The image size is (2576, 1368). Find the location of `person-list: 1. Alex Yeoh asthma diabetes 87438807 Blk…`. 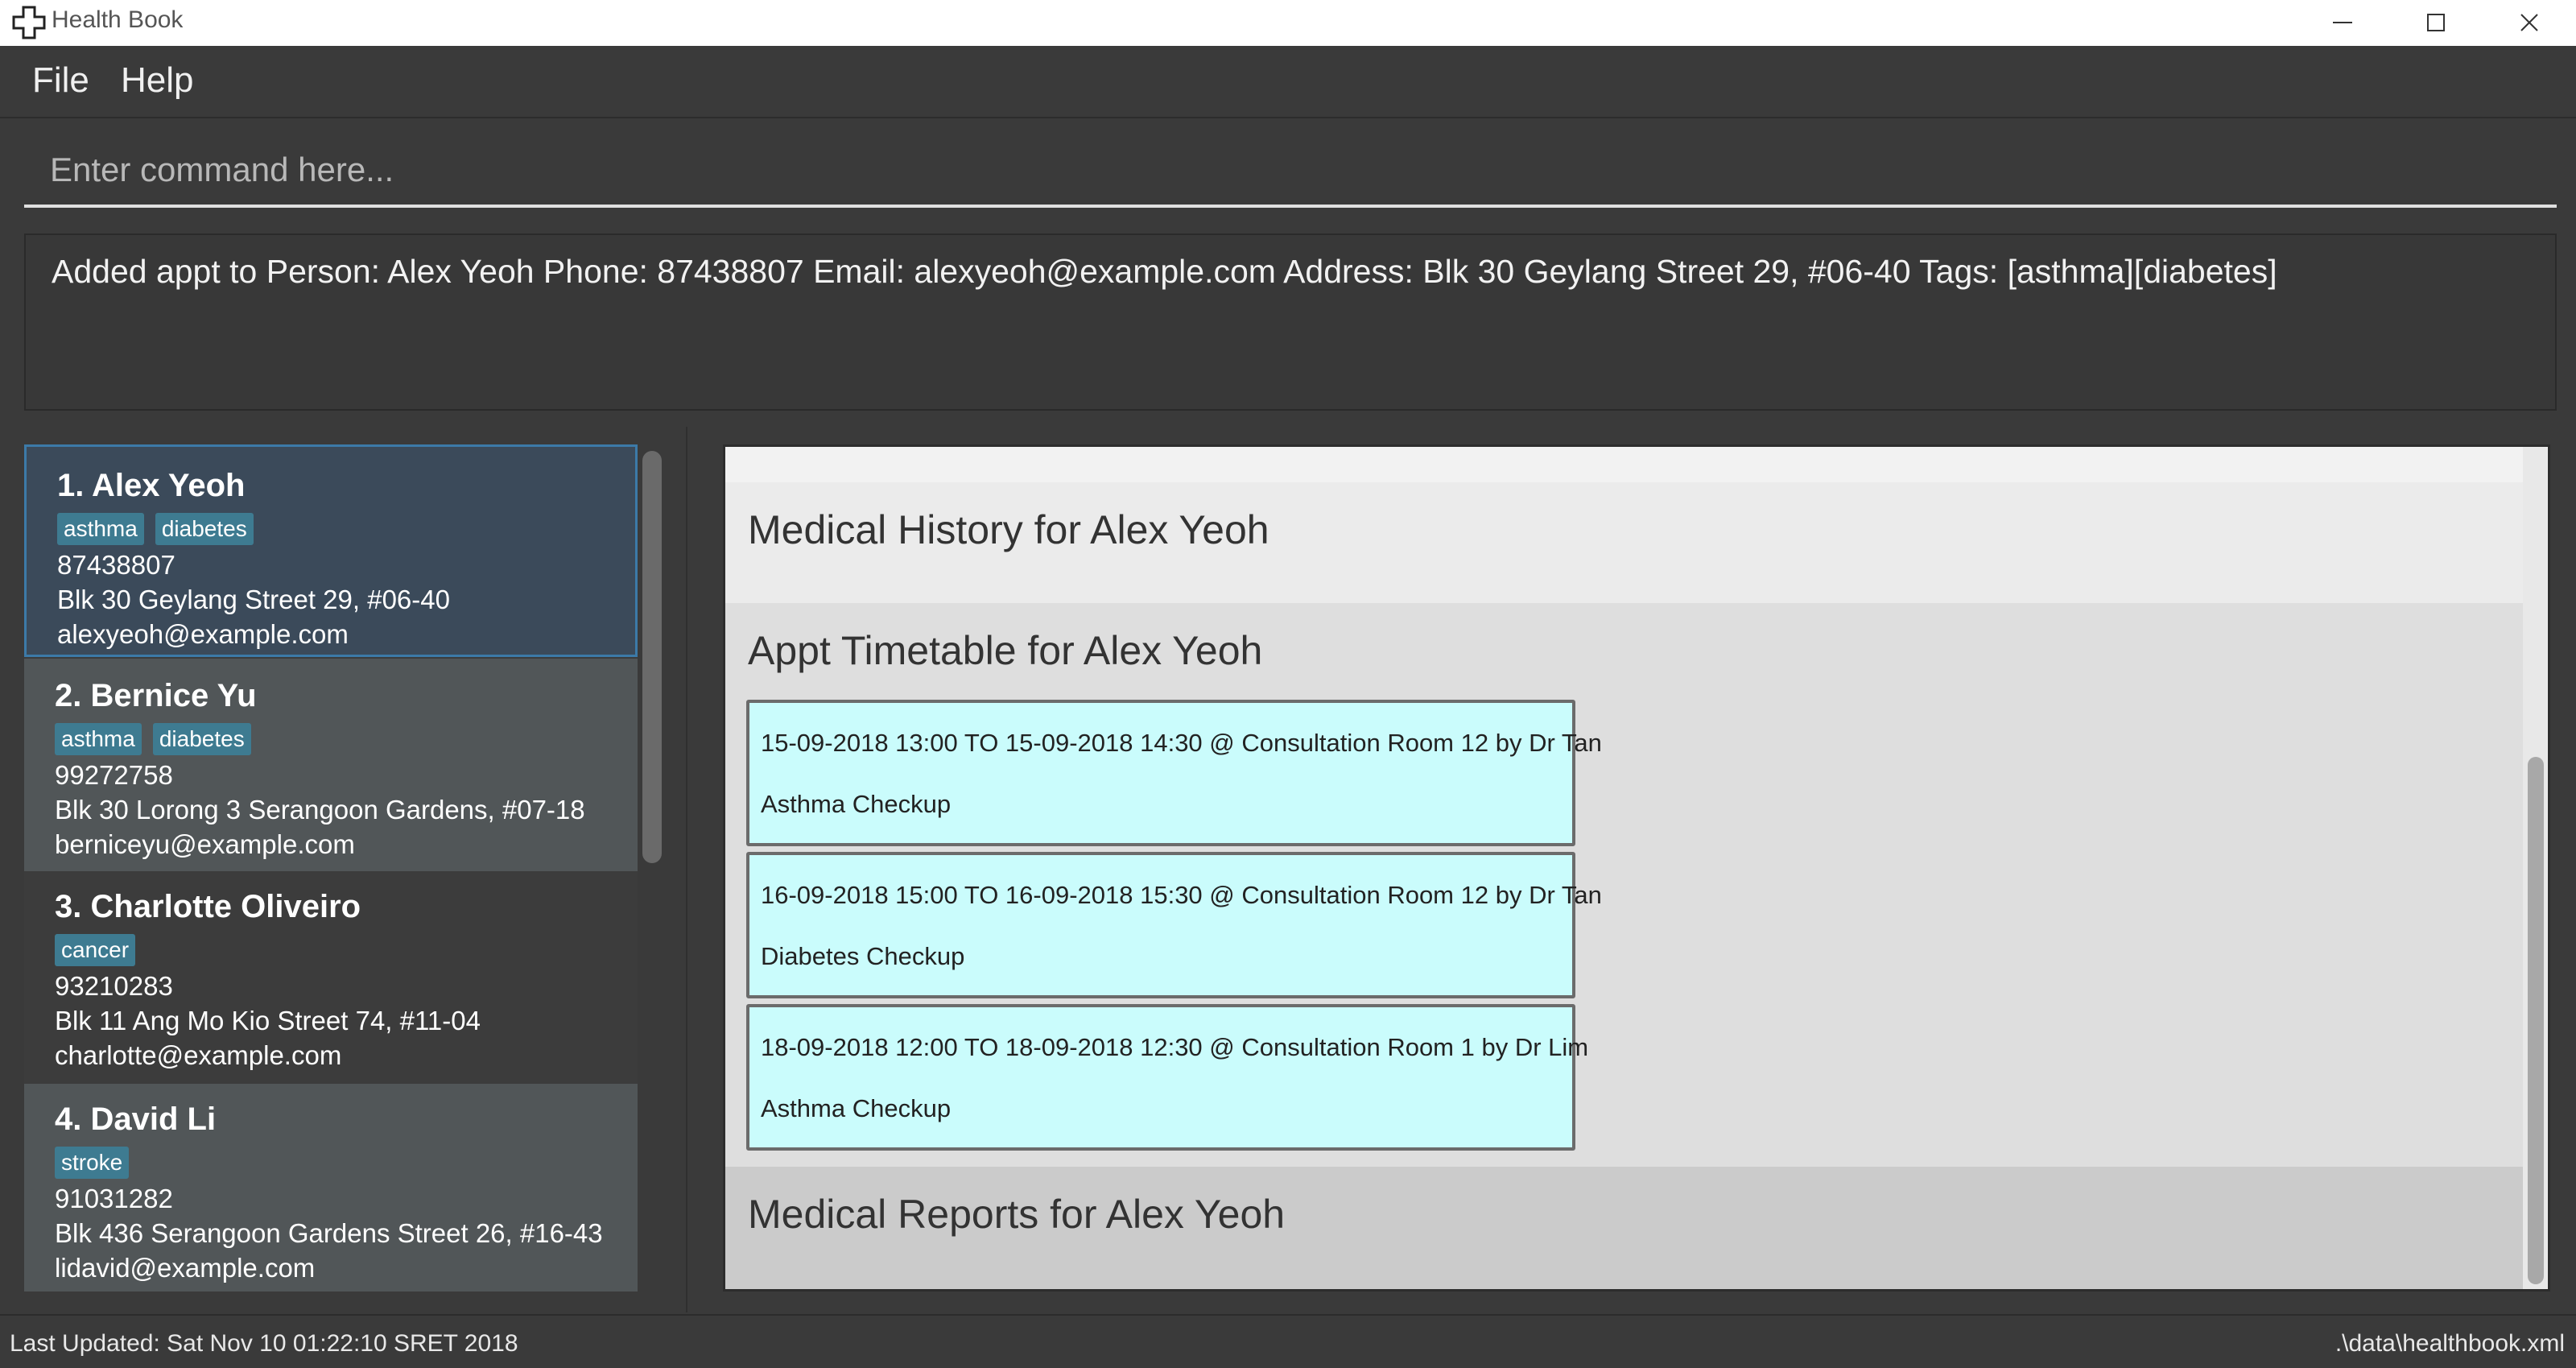

person-list: 1. Alex Yeoh asthma diabetes 87438807 Blk… is located at coordinates (331, 868).